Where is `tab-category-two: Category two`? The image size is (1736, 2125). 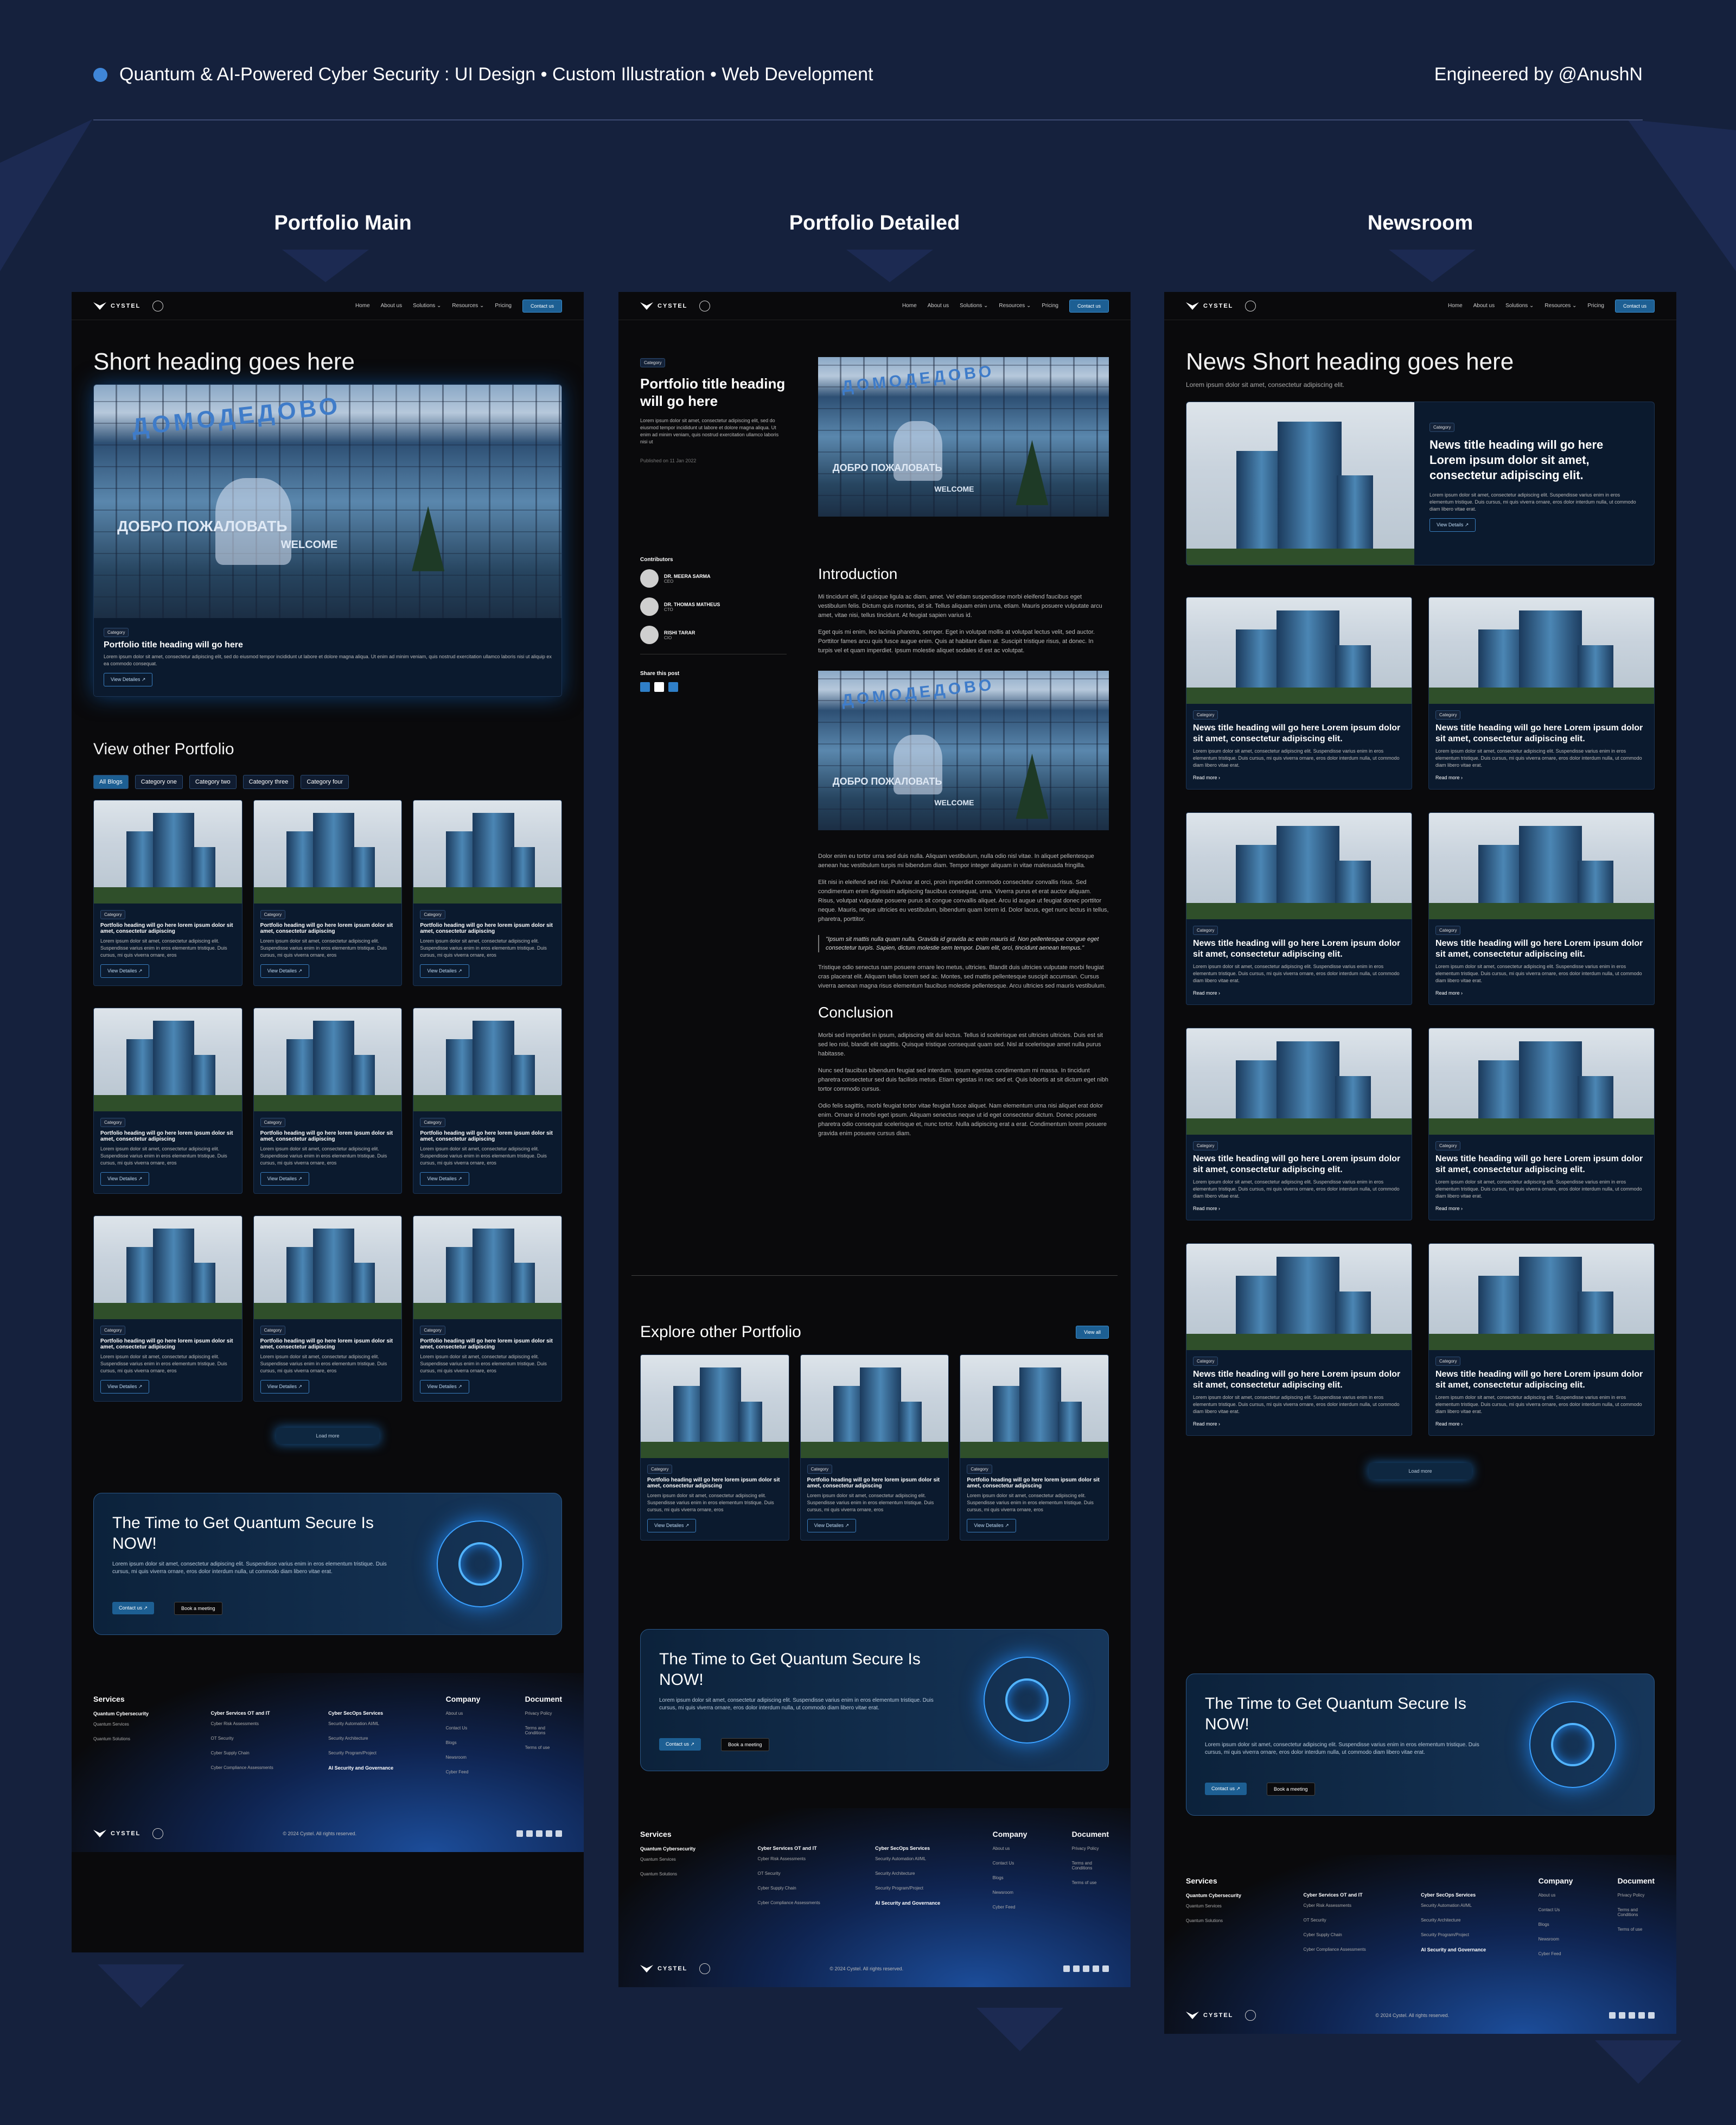
tab-category-two: Category two is located at coordinates (213, 782).